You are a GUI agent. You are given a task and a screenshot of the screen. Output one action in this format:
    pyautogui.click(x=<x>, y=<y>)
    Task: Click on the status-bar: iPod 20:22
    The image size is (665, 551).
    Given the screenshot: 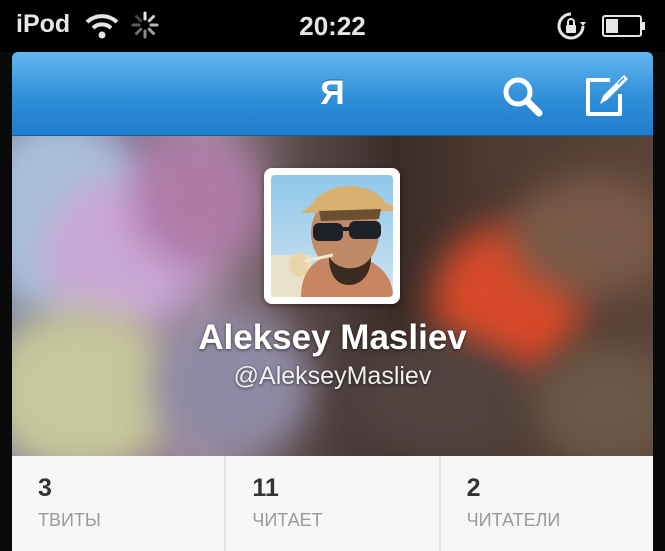 What is the action you would take?
    pyautogui.click(x=332, y=26)
    